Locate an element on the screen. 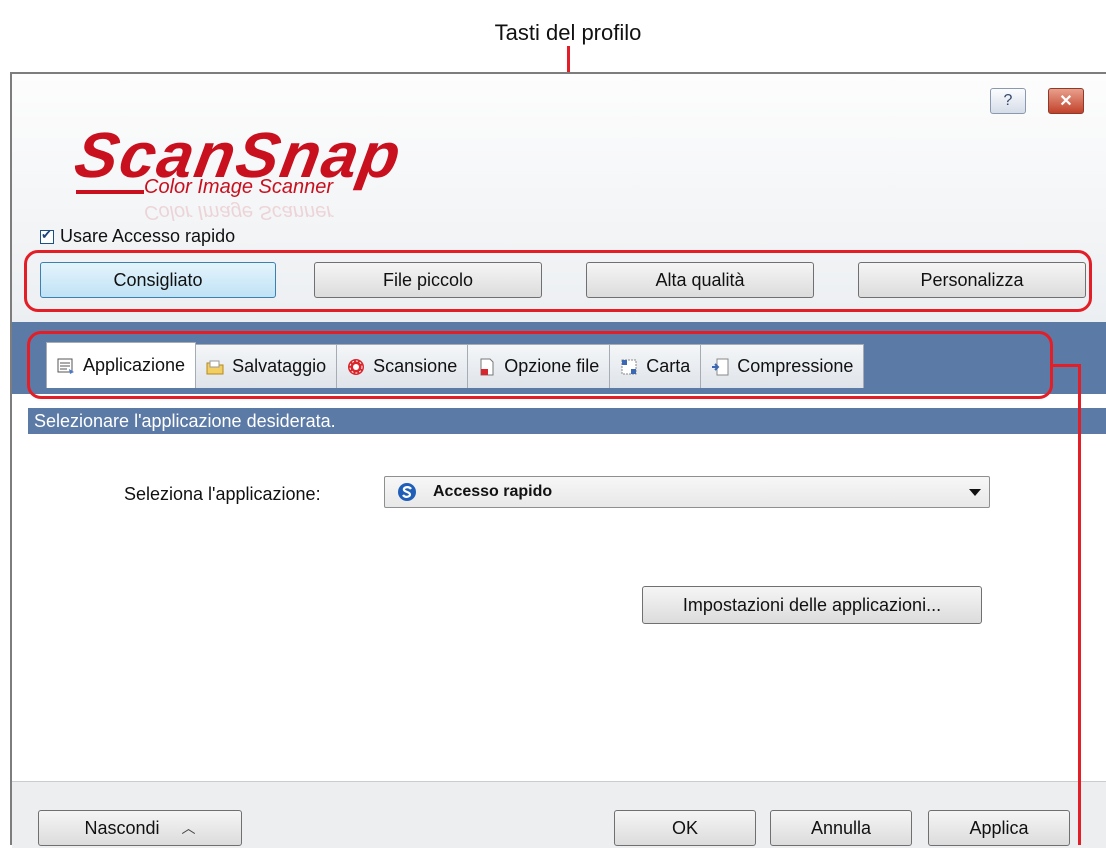 This screenshot has height=848, width=1106. ok-button: OK is located at coordinates (685, 828).